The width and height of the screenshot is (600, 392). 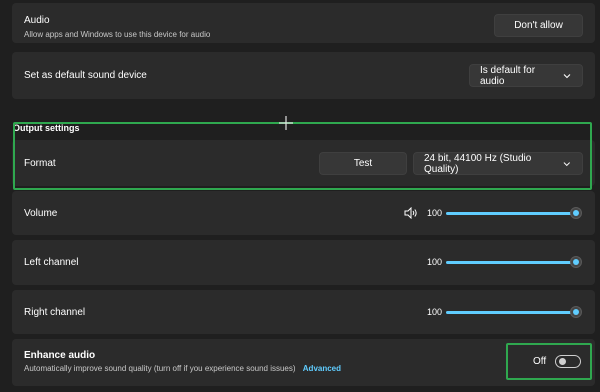 What do you see at coordinates (576, 262) in the screenshot?
I see `left-channel-slider-thumb` at bounding box center [576, 262].